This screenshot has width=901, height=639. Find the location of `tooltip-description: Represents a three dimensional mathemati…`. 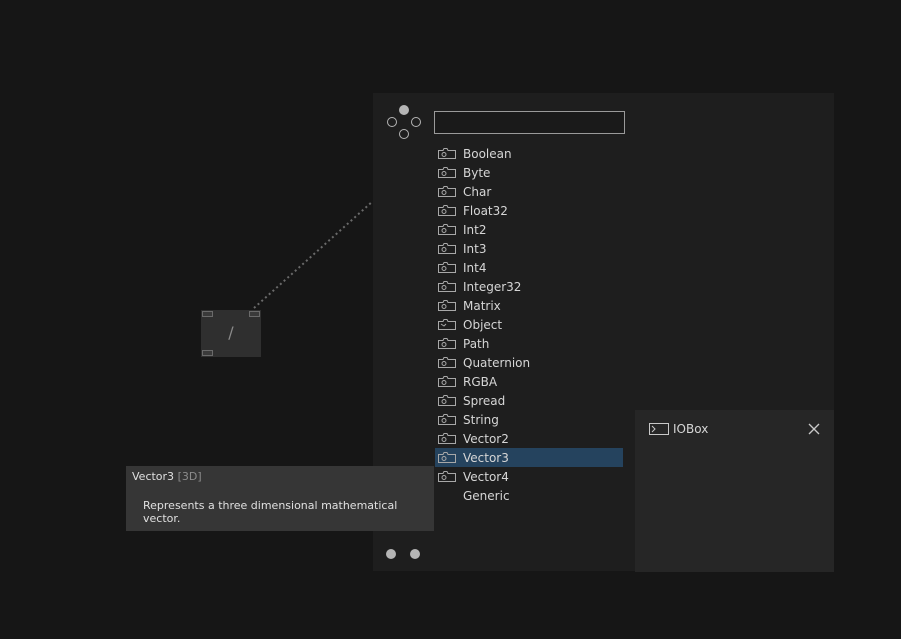

tooltip-description: Represents a three dimensional mathemati… is located at coordinates (270, 512).